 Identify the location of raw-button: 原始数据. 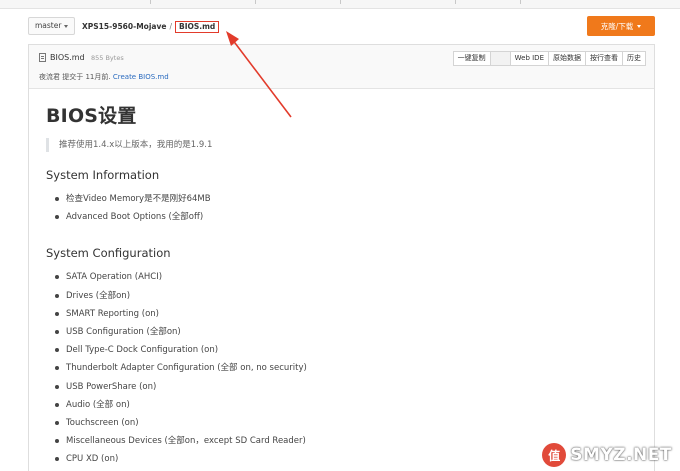
(567, 58).